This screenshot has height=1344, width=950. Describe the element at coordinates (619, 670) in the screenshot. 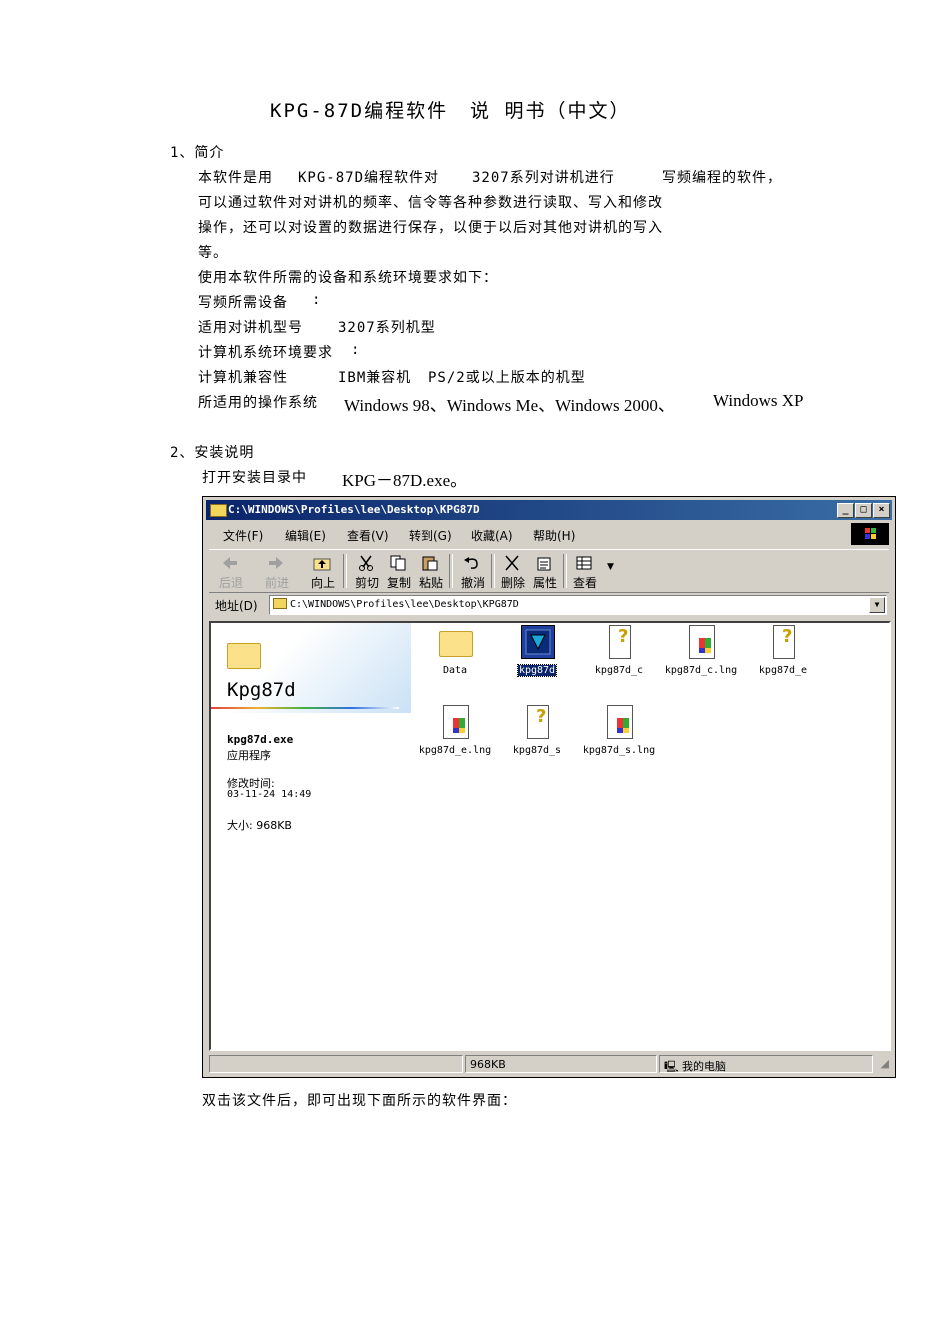

I see `file-name: kpg87d_c` at that location.